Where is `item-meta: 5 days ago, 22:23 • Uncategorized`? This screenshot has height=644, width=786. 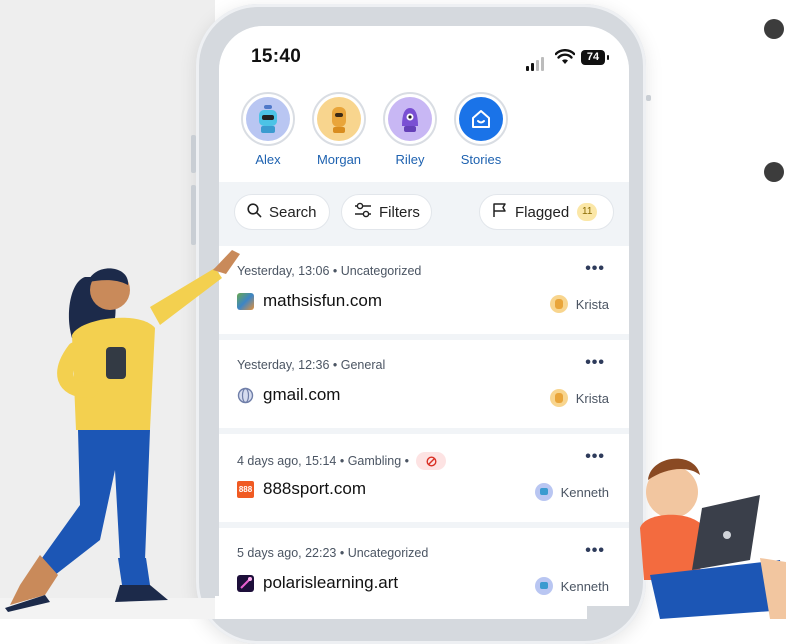 item-meta: 5 days ago, 22:23 • Uncategorized is located at coordinates (332, 553).